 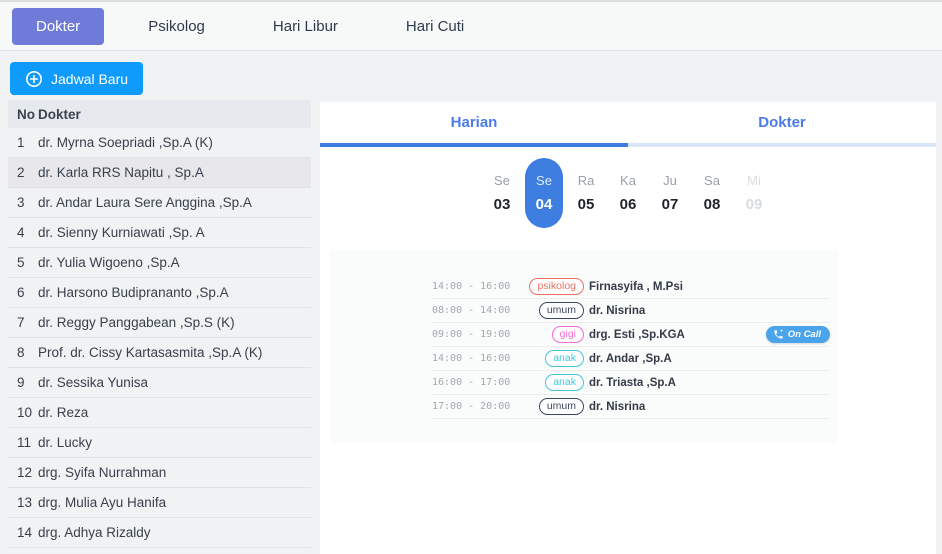 I want to click on doctor-row-name: dr. Sienny Kurniawati ,Sp. A, so click(x=121, y=232).